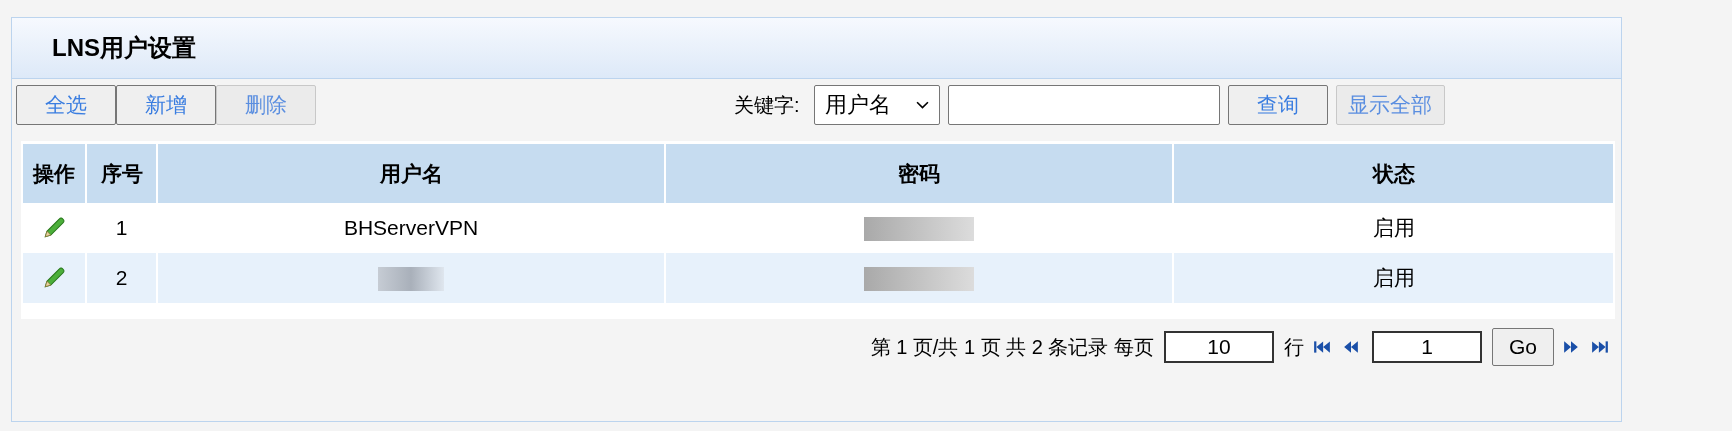  What do you see at coordinates (876, 105) in the screenshot?
I see `field-dropdown: 用户名` at bounding box center [876, 105].